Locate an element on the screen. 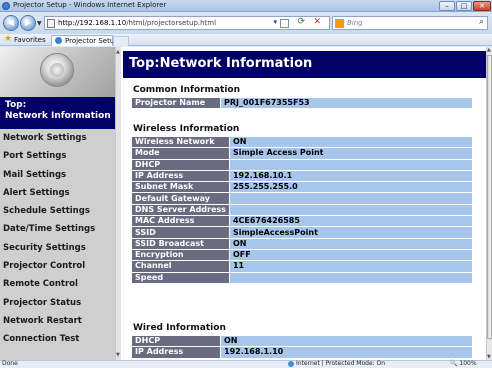 The image size is (492, 368). sidebar-item-port-settings: Port Settings is located at coordinates (57, 156).